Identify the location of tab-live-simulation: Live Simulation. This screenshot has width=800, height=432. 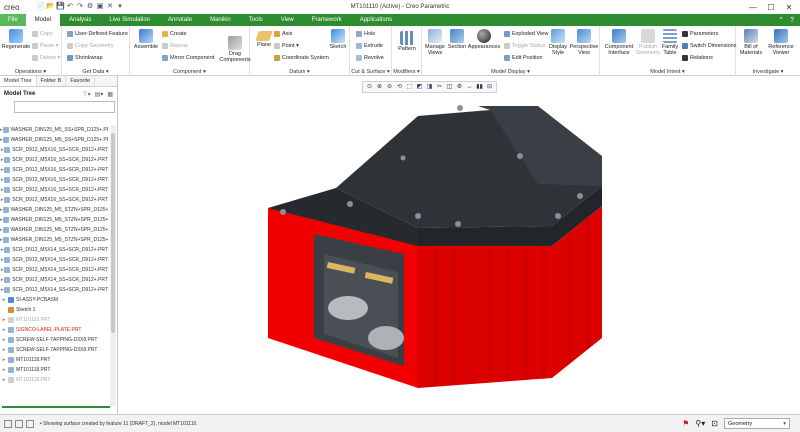
(129, 20).